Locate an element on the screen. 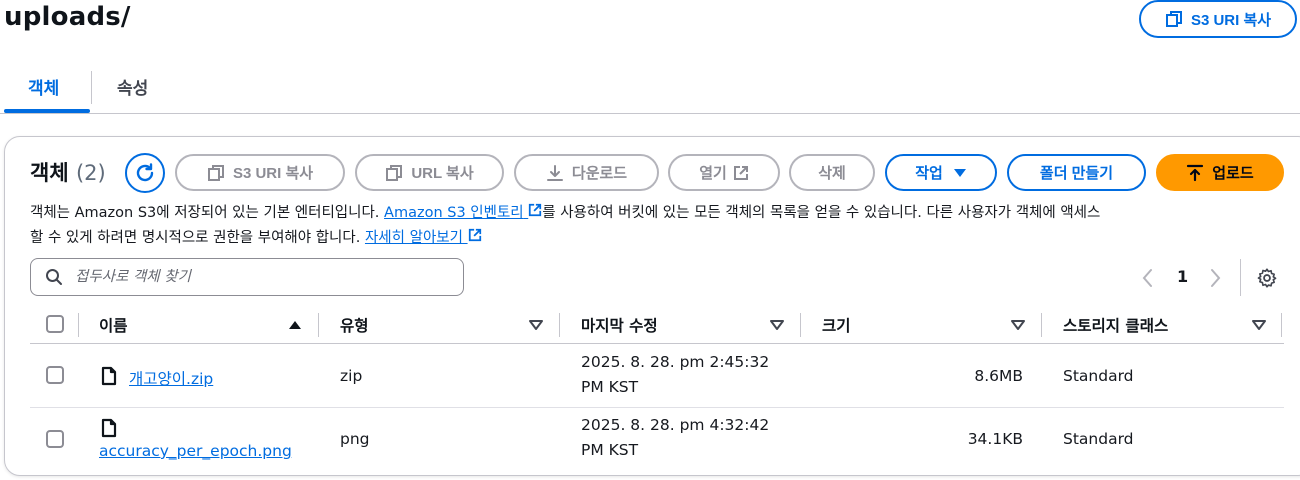 The width and height of the screenshot is (1300, 480). upload-label: 업로드 is located at coordinates (1233, 173).